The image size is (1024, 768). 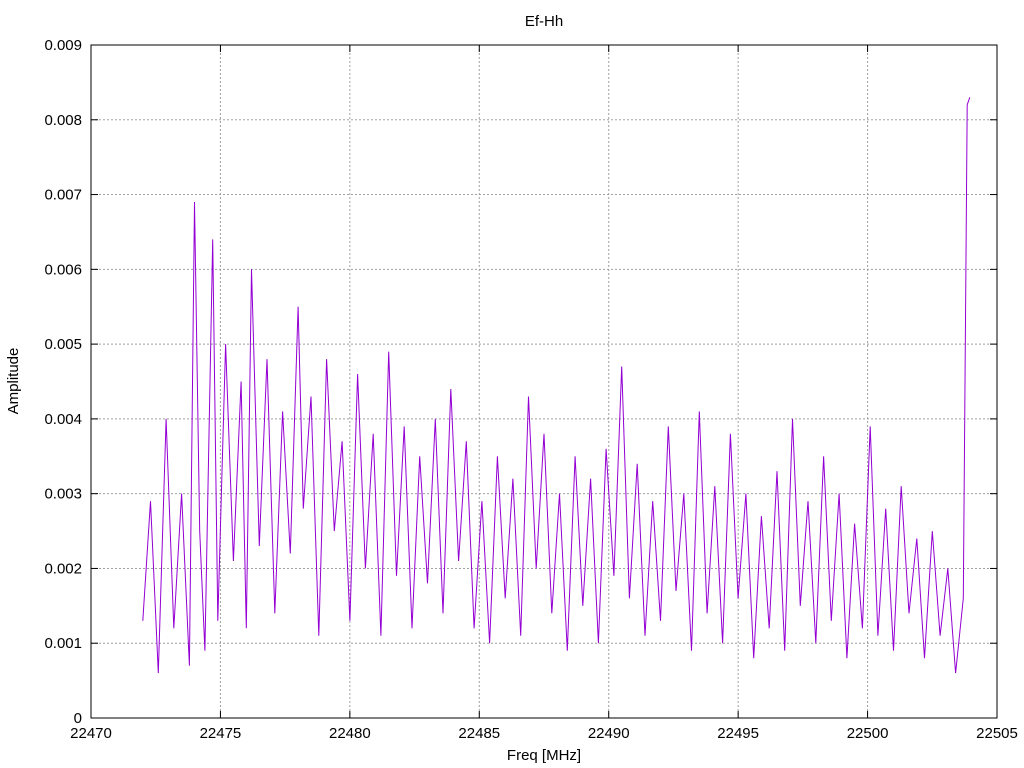 What do you see at coordinates (63, 419) in the screenshot?
I see `y-tick-label: 0.004` at bounding box center [63, 419].